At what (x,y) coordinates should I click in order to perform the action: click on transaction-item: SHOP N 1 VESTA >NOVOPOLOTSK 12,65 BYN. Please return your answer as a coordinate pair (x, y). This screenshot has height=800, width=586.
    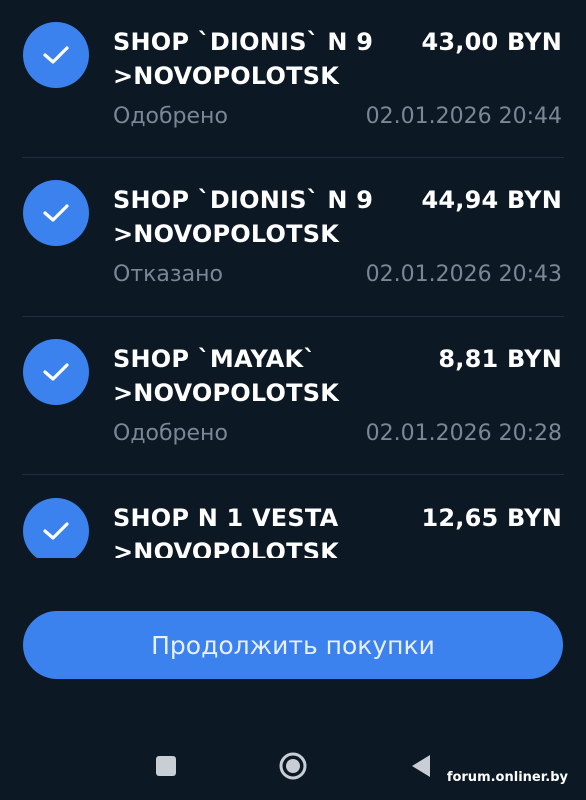
    Looking at the image, I should click on (293, 517).